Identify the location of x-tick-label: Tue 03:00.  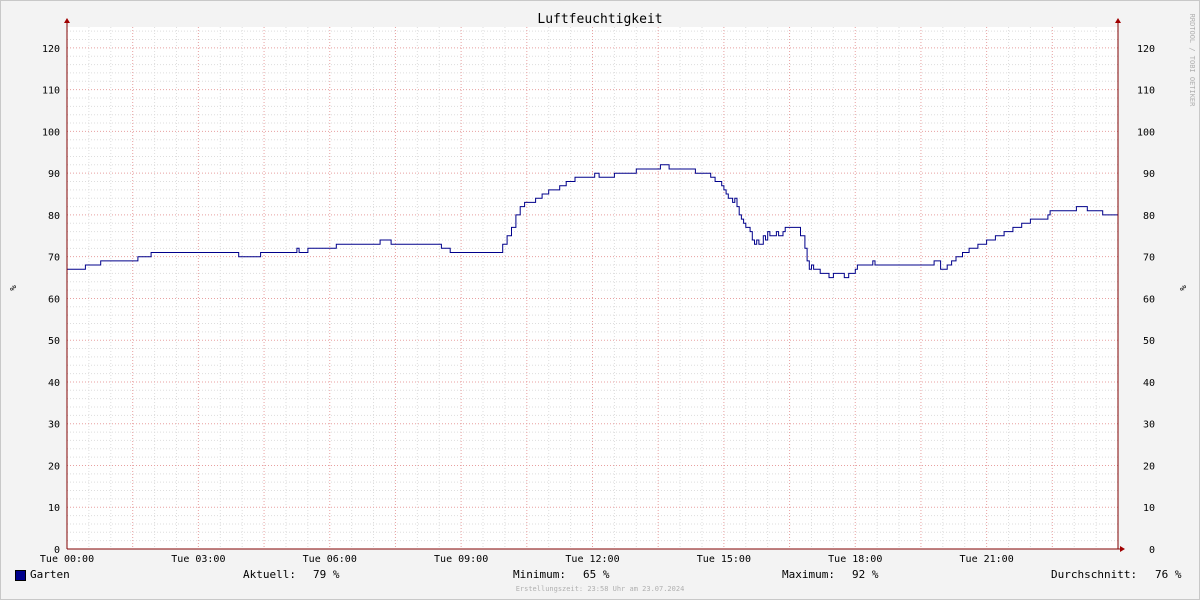
(198, 559).